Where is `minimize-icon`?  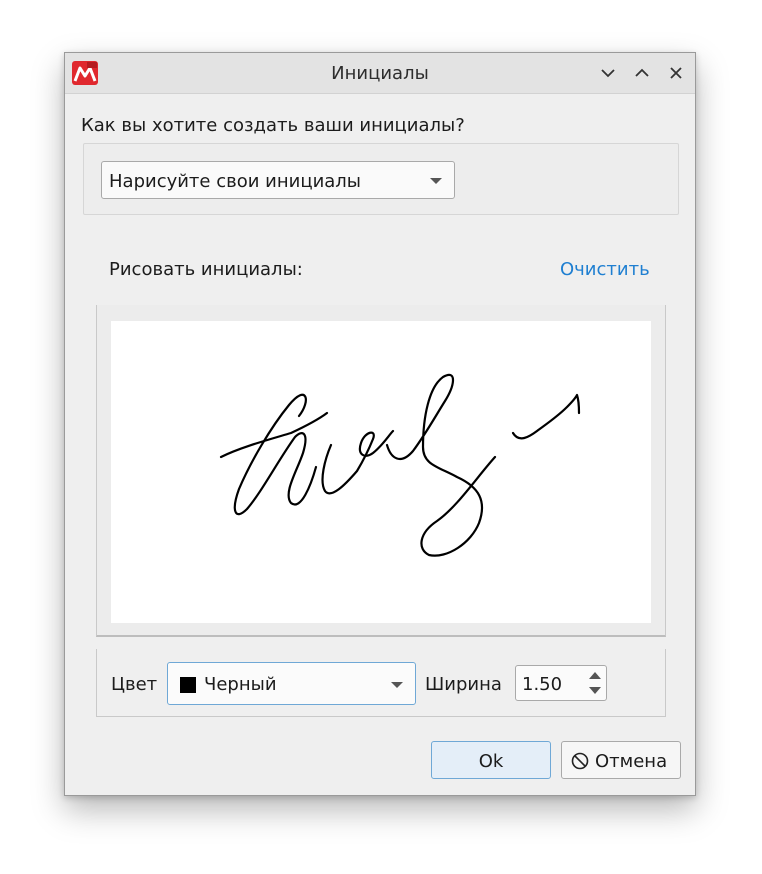
minimize-icon is located at coordinates (608, 73).